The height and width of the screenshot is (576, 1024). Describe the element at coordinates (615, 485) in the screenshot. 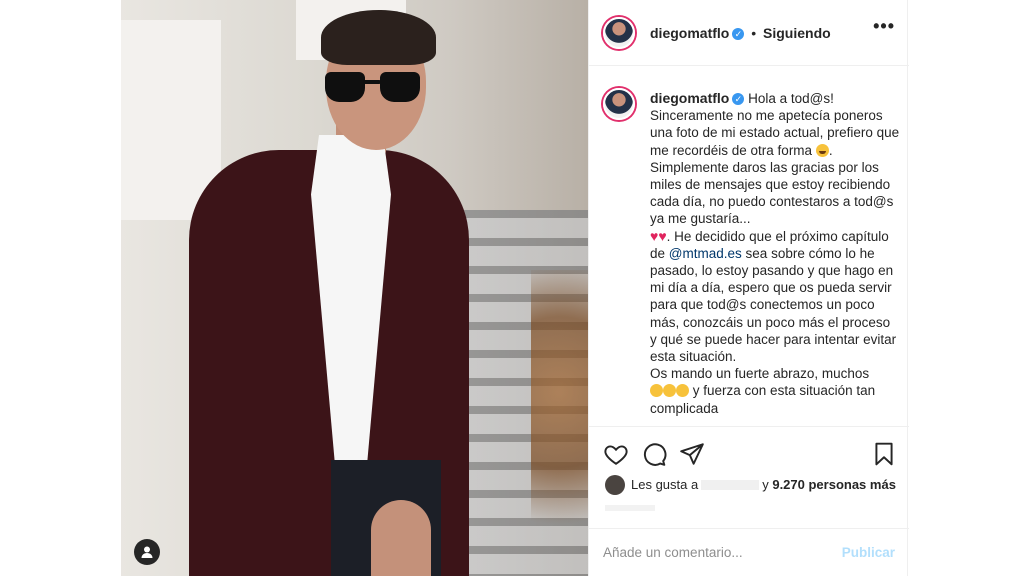

I see `liker-avatar` at that location.